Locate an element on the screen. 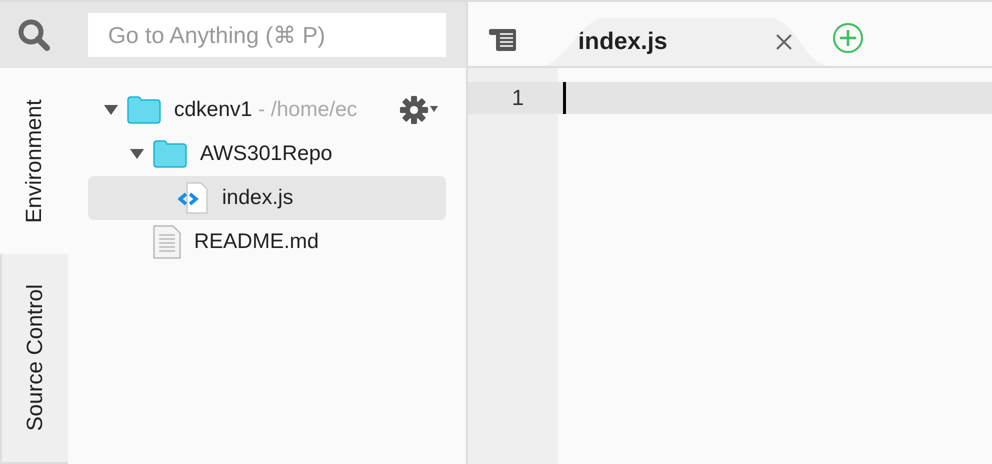 This screenshot has width=992, height=464. code-file-icon is located at coordinates (194, 198).